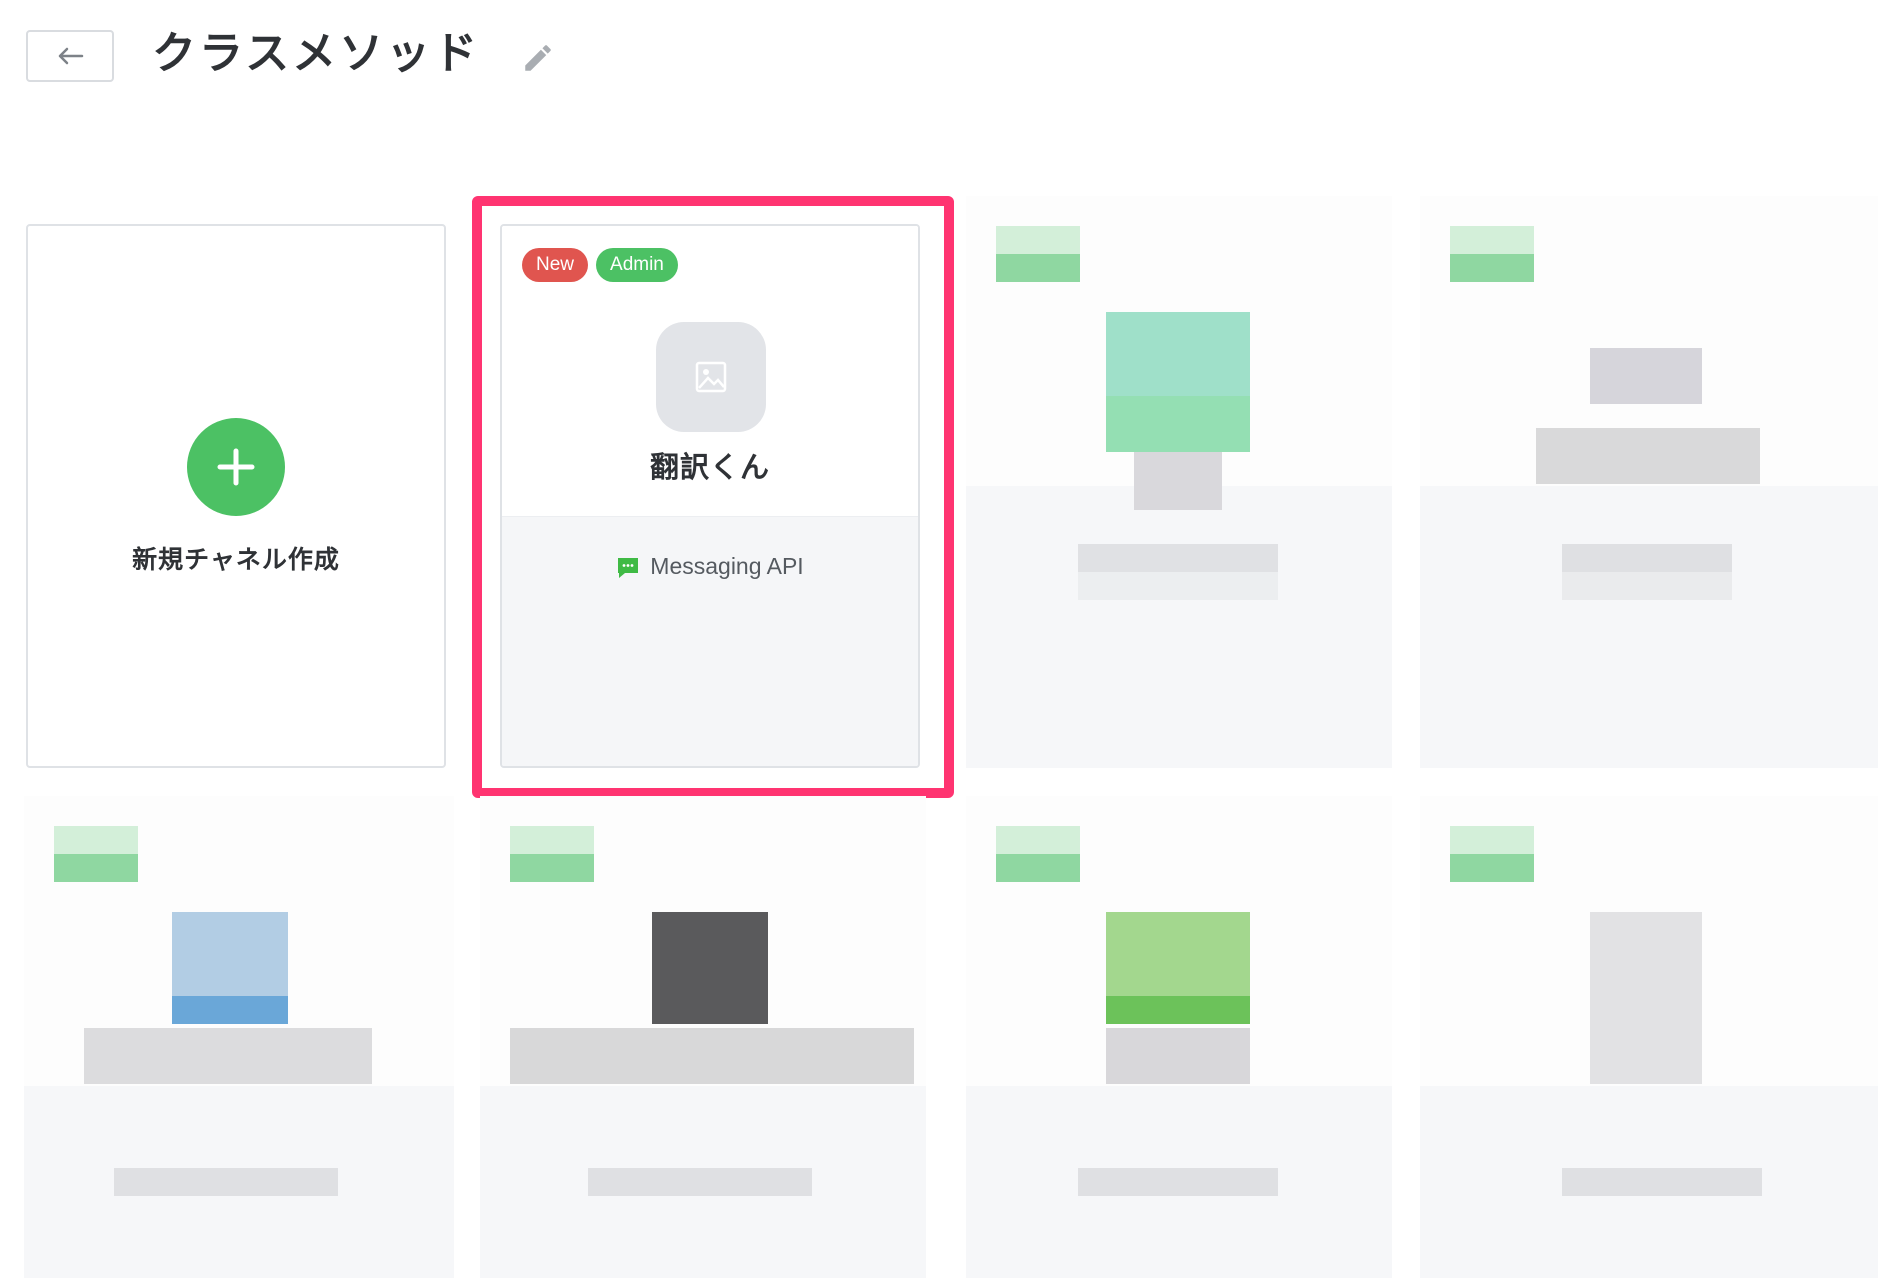 The width and height of the screenshot is (1898, 1278). Describe the element at coordinates (555, 265) in the screenshot. I see `new-badge: New` at that location.